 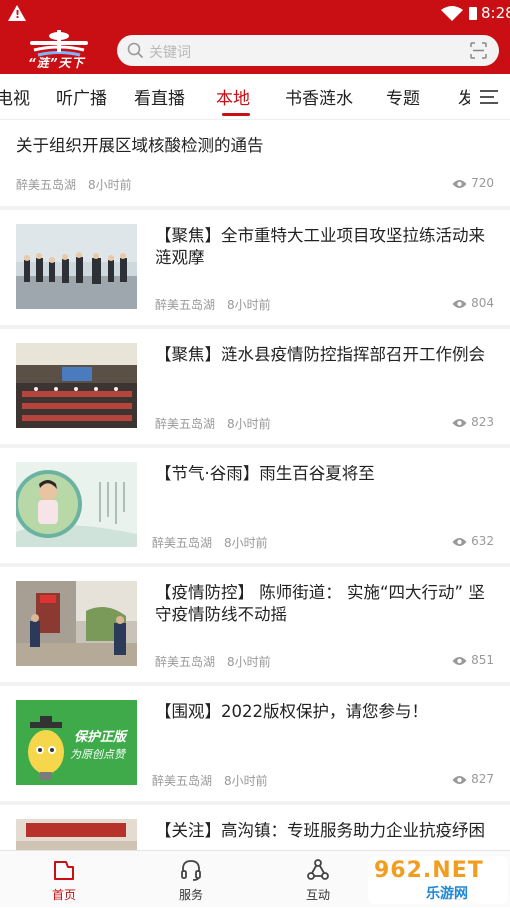 I want to click on tab-live: 看直播, so click(x=159, y=96).